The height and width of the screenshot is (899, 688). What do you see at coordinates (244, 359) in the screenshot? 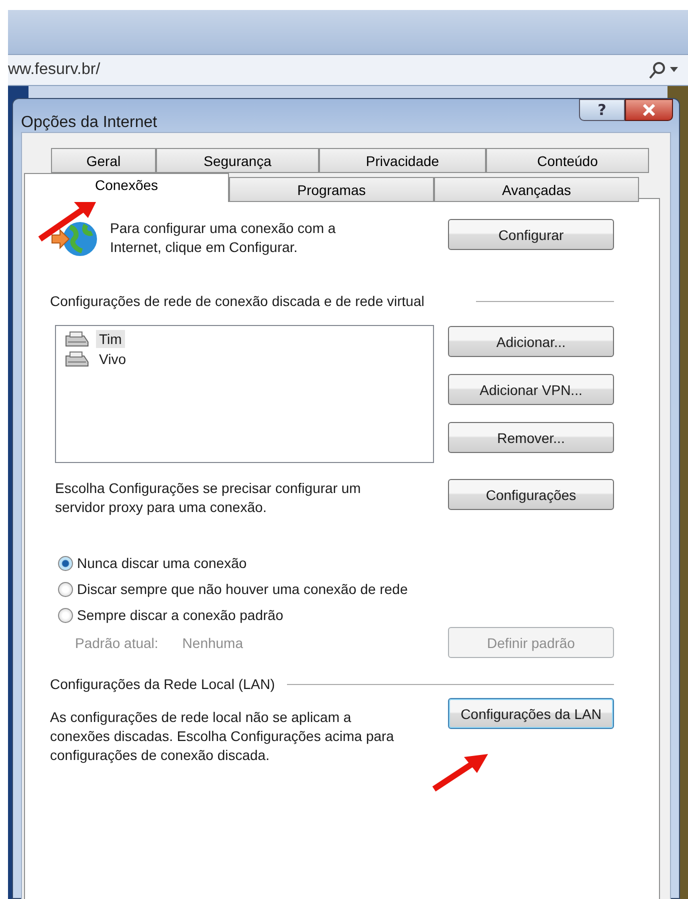
I see `connection-item: Vivo` at bounding box center [244, 359].